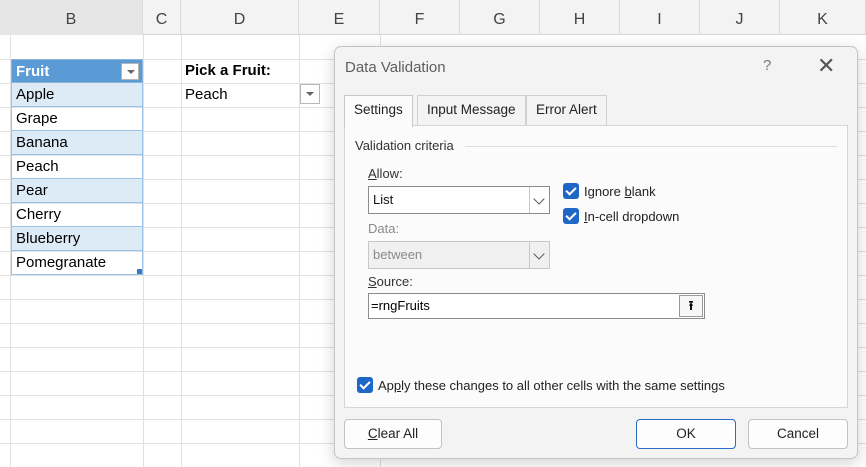 The height and width of the screenshot is (467, 866). I want to click on table-header-label: Fruit, so click(33, 71).